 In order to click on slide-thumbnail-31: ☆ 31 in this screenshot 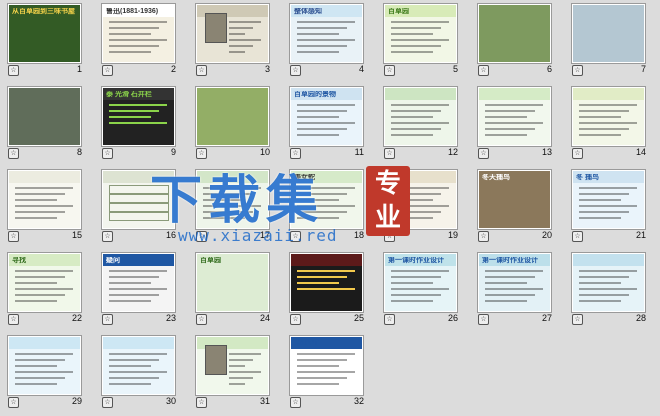, I will do `click(235, 375)`.